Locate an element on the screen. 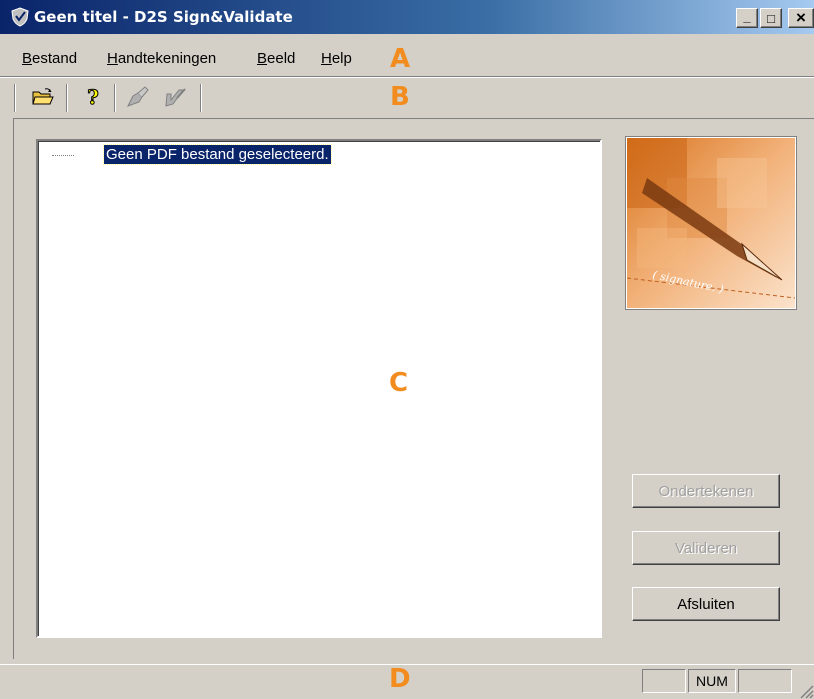 This screenshot has width=814, height=699. menu-bestand: Bestand is located at coordinates (49, 58).